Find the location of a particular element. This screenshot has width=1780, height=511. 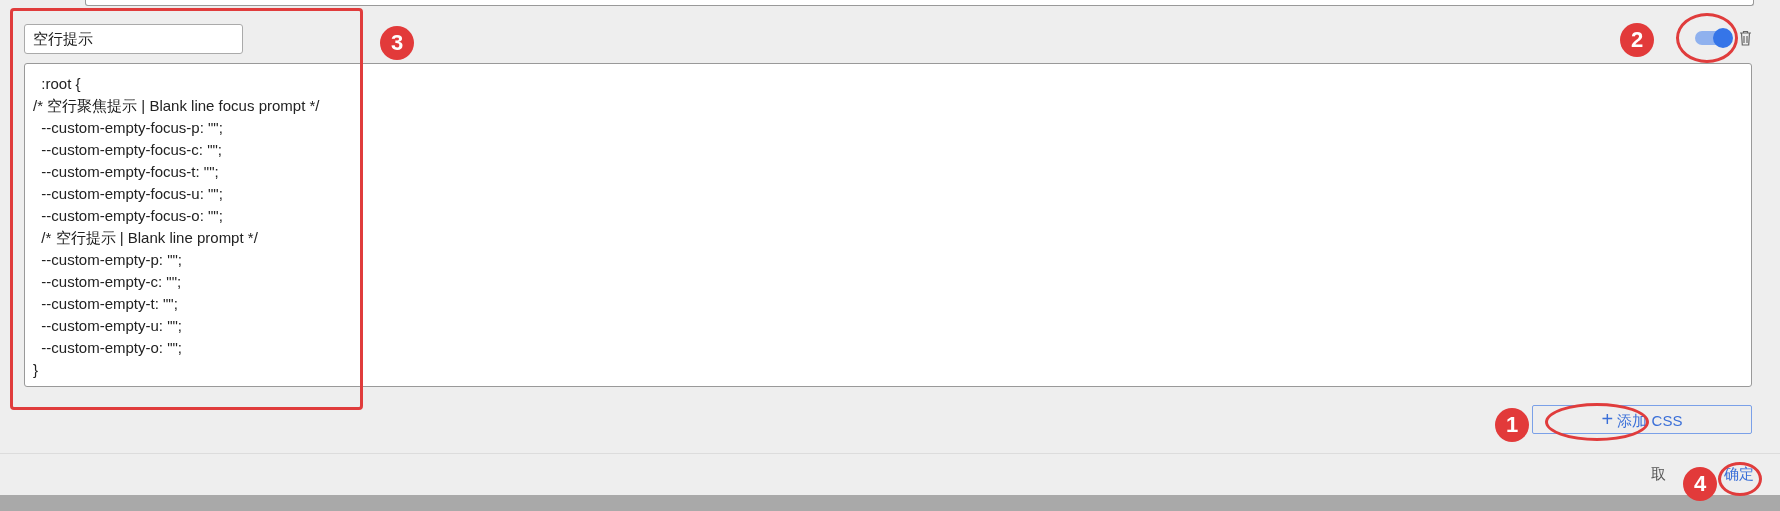

name-field: 空行提示 is located at coordinates (133, 39).